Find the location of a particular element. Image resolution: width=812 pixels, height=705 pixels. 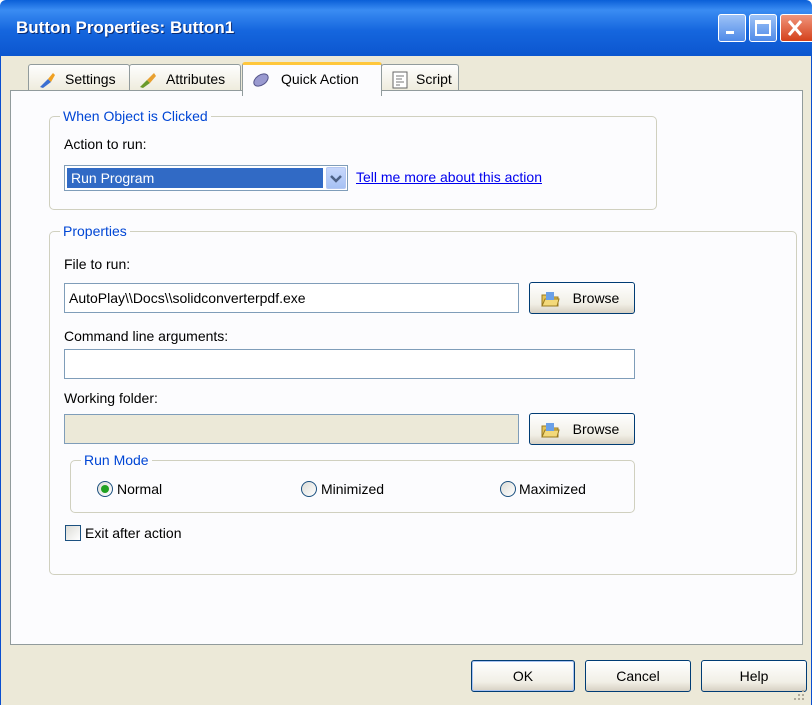

radio-minimized is located at coordinates (309, 489).